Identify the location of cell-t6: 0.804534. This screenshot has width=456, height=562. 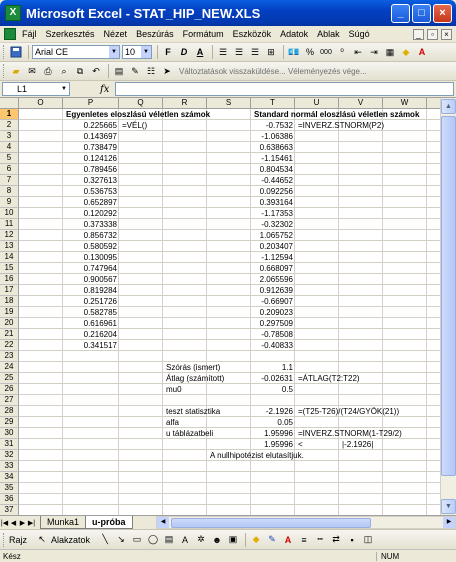
(273, 169).